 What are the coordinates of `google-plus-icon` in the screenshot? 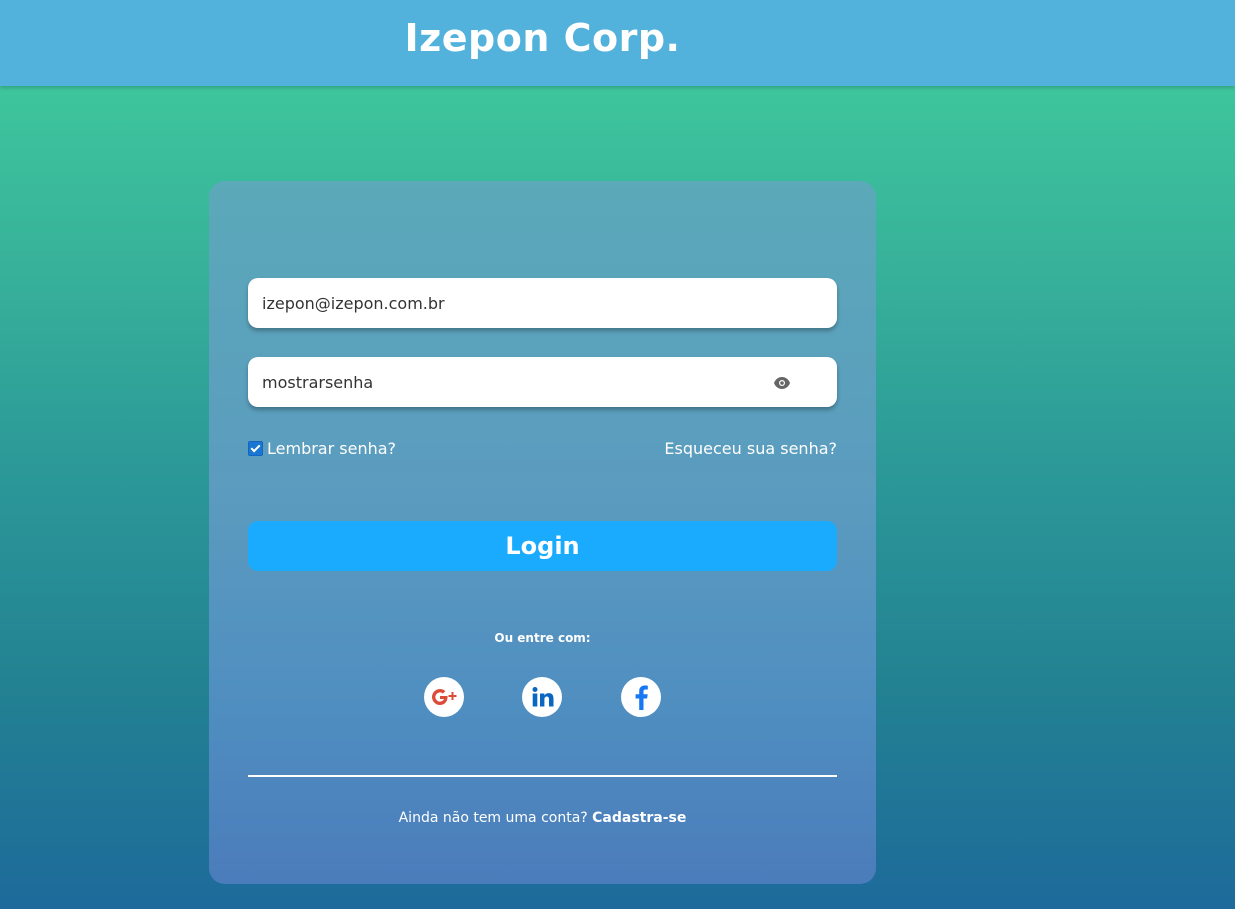 It's located at (444, 697).